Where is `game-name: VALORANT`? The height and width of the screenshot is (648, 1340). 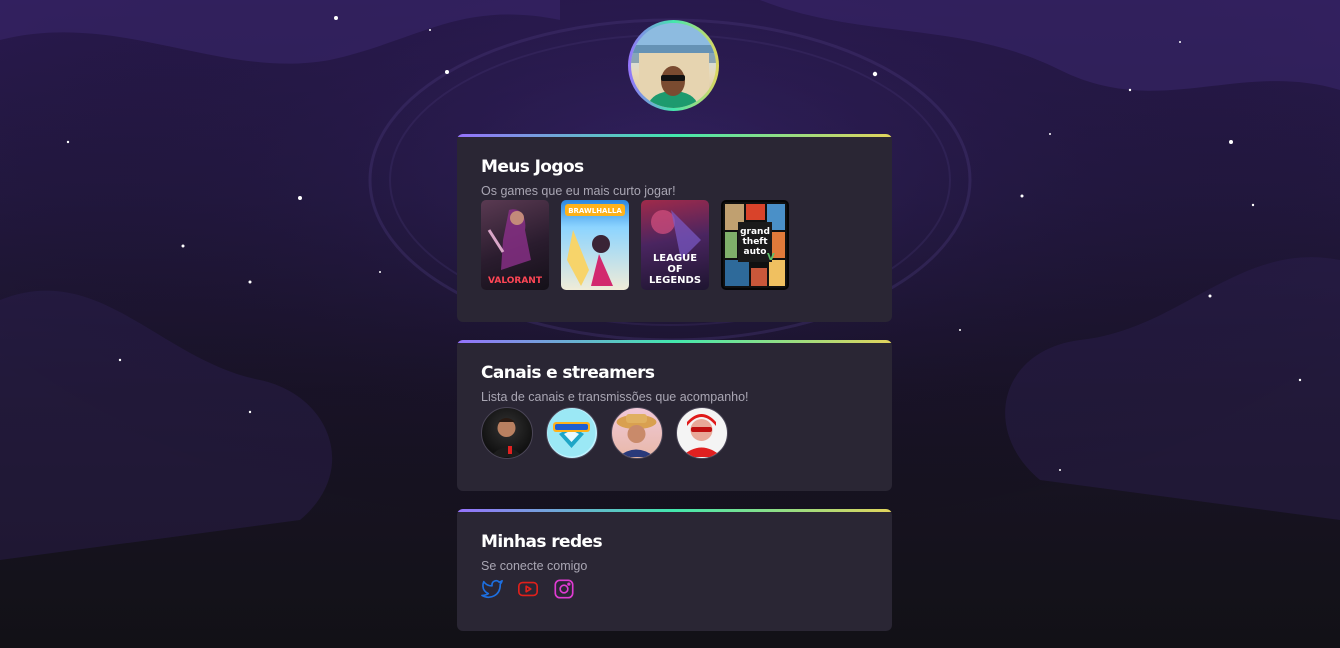 game-name: VALORANT is located at coordinates (515, 281).